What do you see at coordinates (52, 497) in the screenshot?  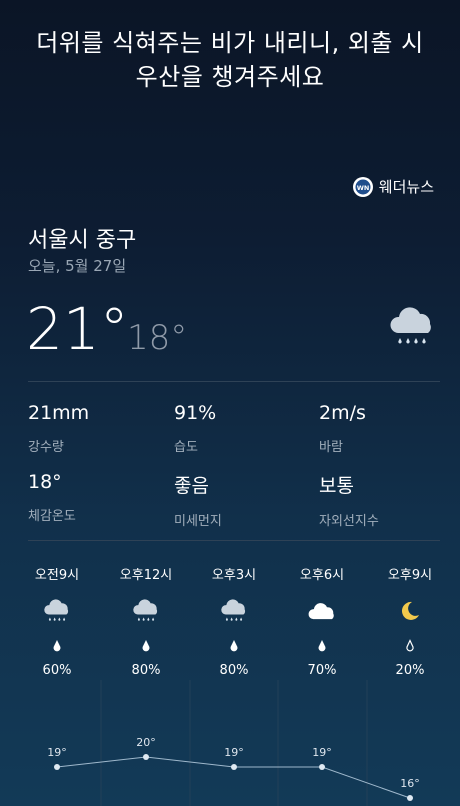 I see `stat-feels-like: 18° 체감온도` at bounding box center [52, 497].